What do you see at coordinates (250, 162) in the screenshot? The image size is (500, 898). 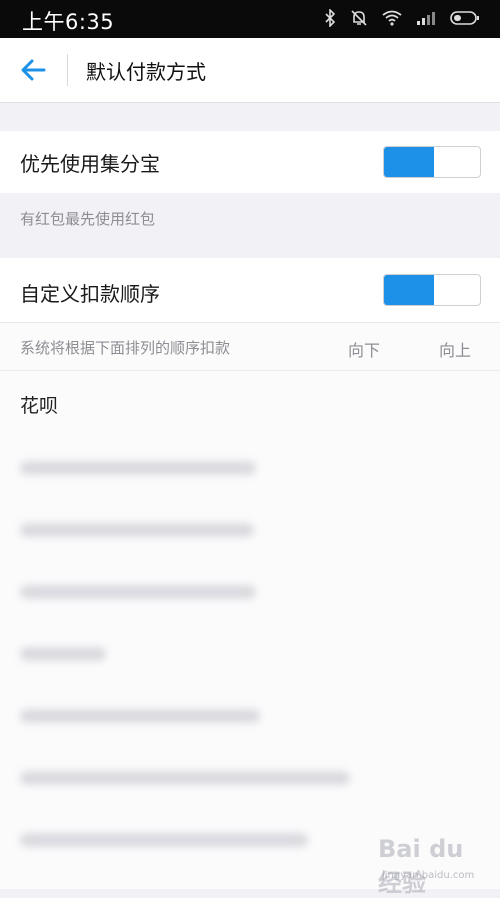 I see `jifenbao-row: 优先使用集分宝` at bounding box center [250, 162].